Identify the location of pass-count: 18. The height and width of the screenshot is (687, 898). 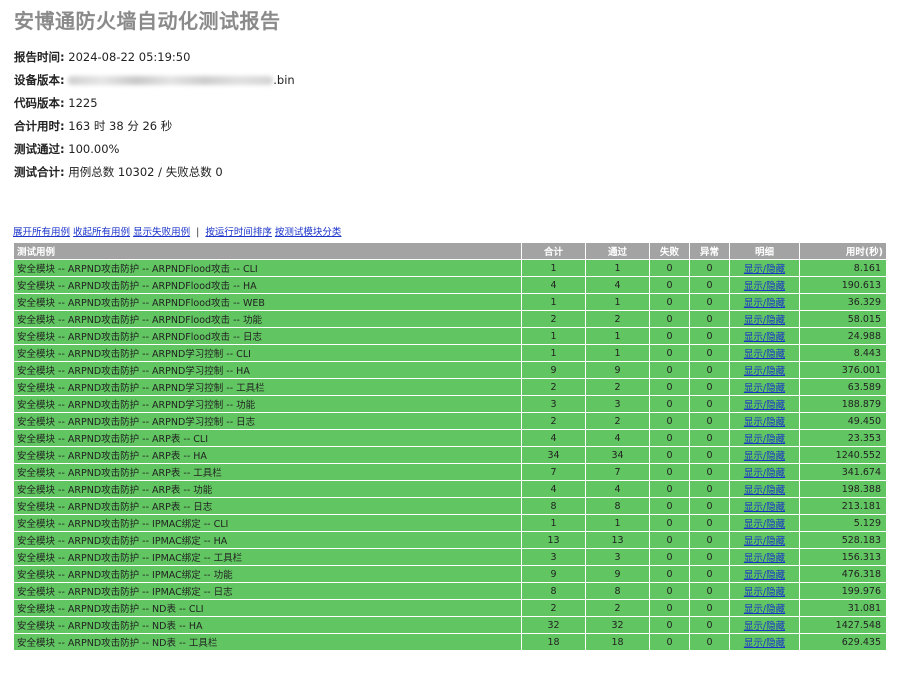
(617, 642).